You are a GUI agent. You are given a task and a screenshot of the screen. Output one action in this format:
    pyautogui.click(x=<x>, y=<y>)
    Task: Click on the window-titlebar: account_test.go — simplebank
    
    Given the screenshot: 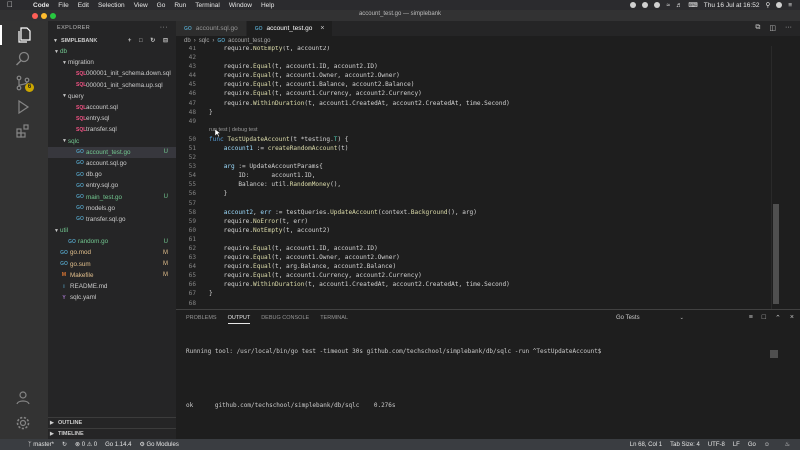 What is the action you would take?
    pyautogui.click(x=400, y=15)
    